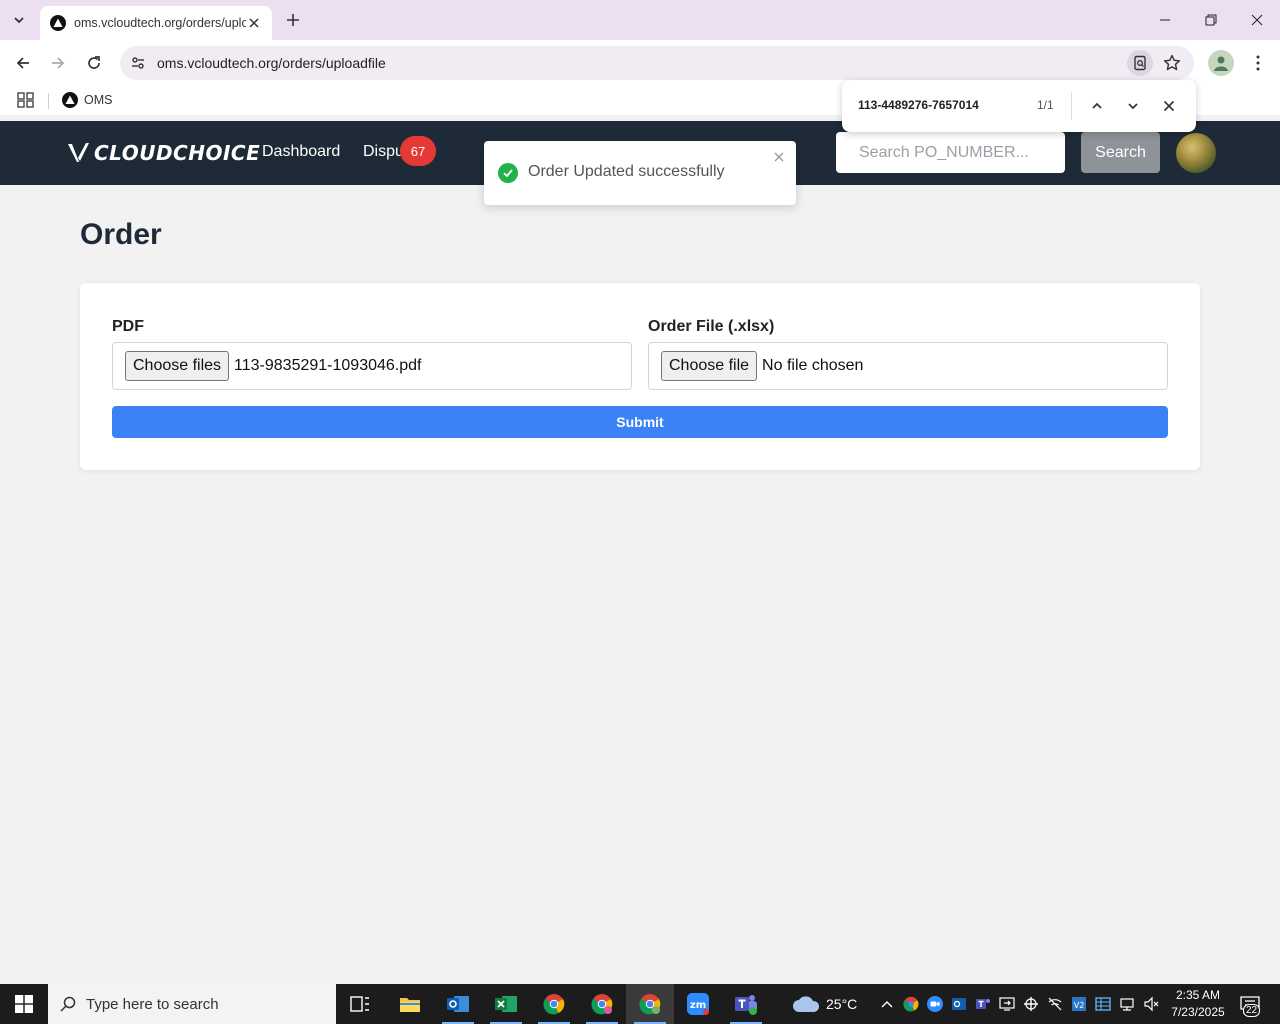 The width and height of the screenshot is (1280, 1024). What do you see at coordinates (983, 1004) in the screenshot?
I see `tray-teams-icon` at bounding box center [983, 1004].